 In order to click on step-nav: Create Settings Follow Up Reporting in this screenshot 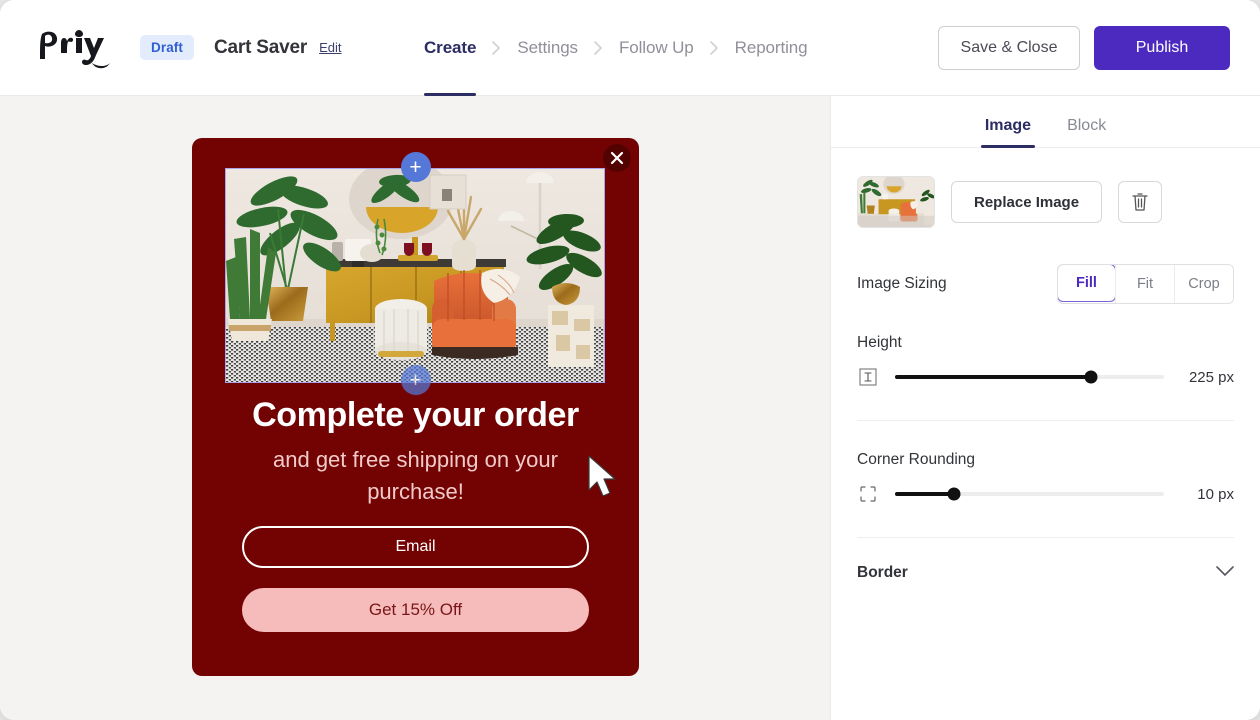, I will do `click(616, 48)`.